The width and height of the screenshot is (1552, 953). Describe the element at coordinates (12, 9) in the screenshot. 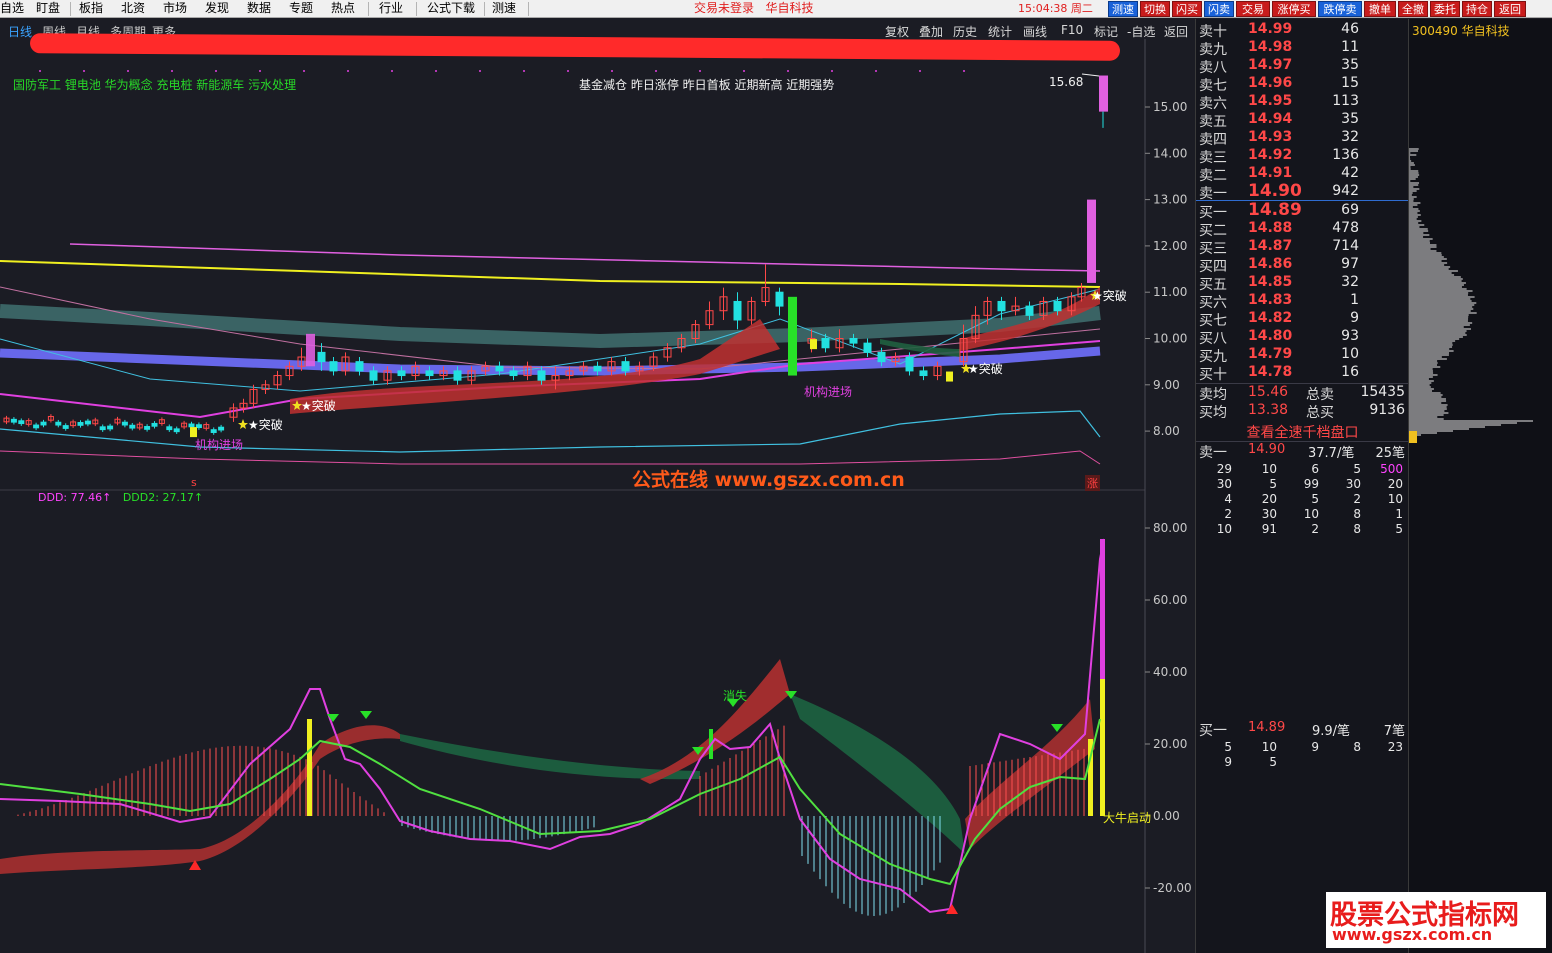

I see `menu-item-watchlist: 自选` at that location.